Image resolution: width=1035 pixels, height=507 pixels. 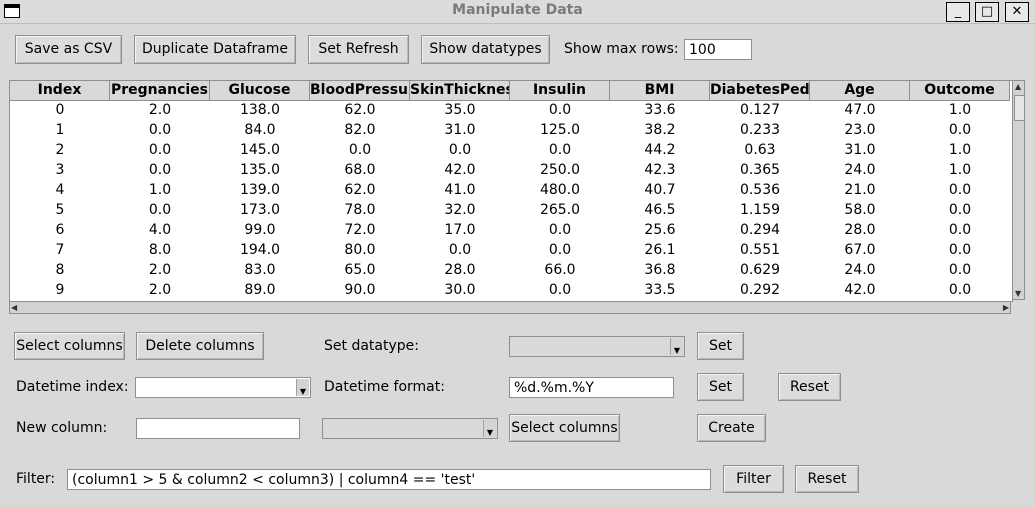 I want to click on table-cell: 194.0, so click(x=260, y=250).